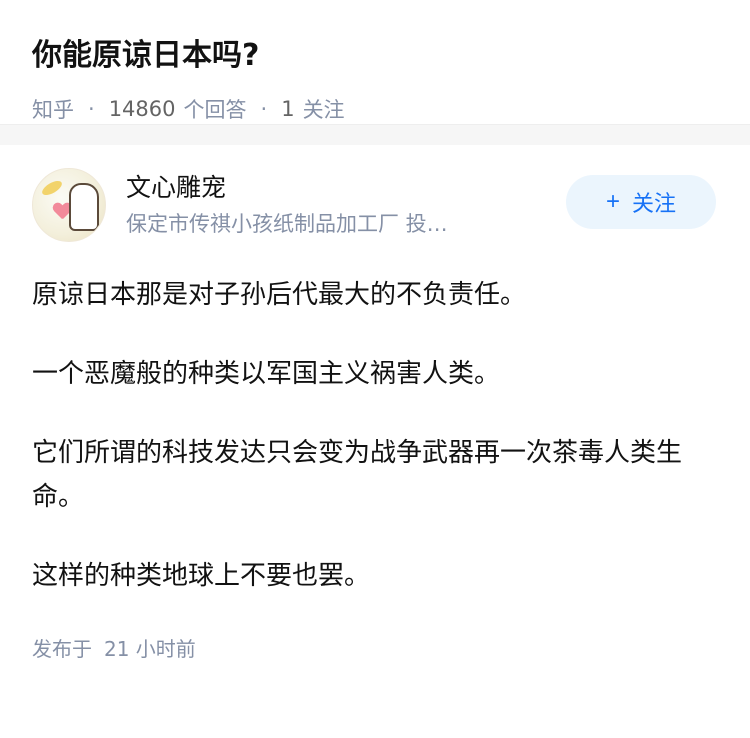 This screenshot has width=750, height=738. Describe the element at coordinates (215, 109) in the screenshot. I see `answer-count-label: 个回答` at that location.